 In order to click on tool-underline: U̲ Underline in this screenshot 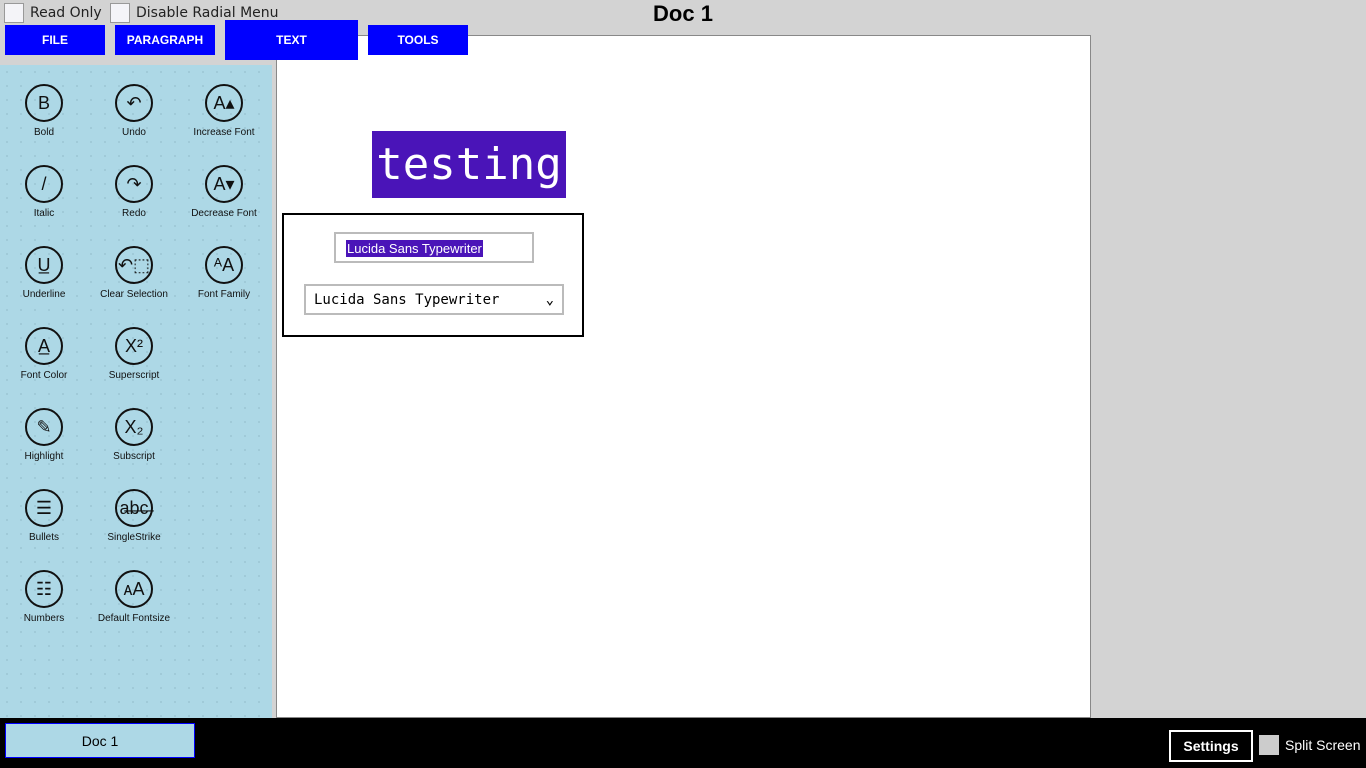, I will do `click(44, 273)`.